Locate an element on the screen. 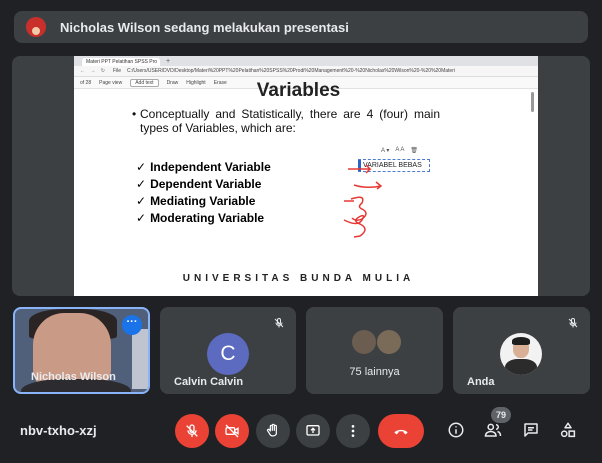  scrollbar is located at coordinates (532, 102).